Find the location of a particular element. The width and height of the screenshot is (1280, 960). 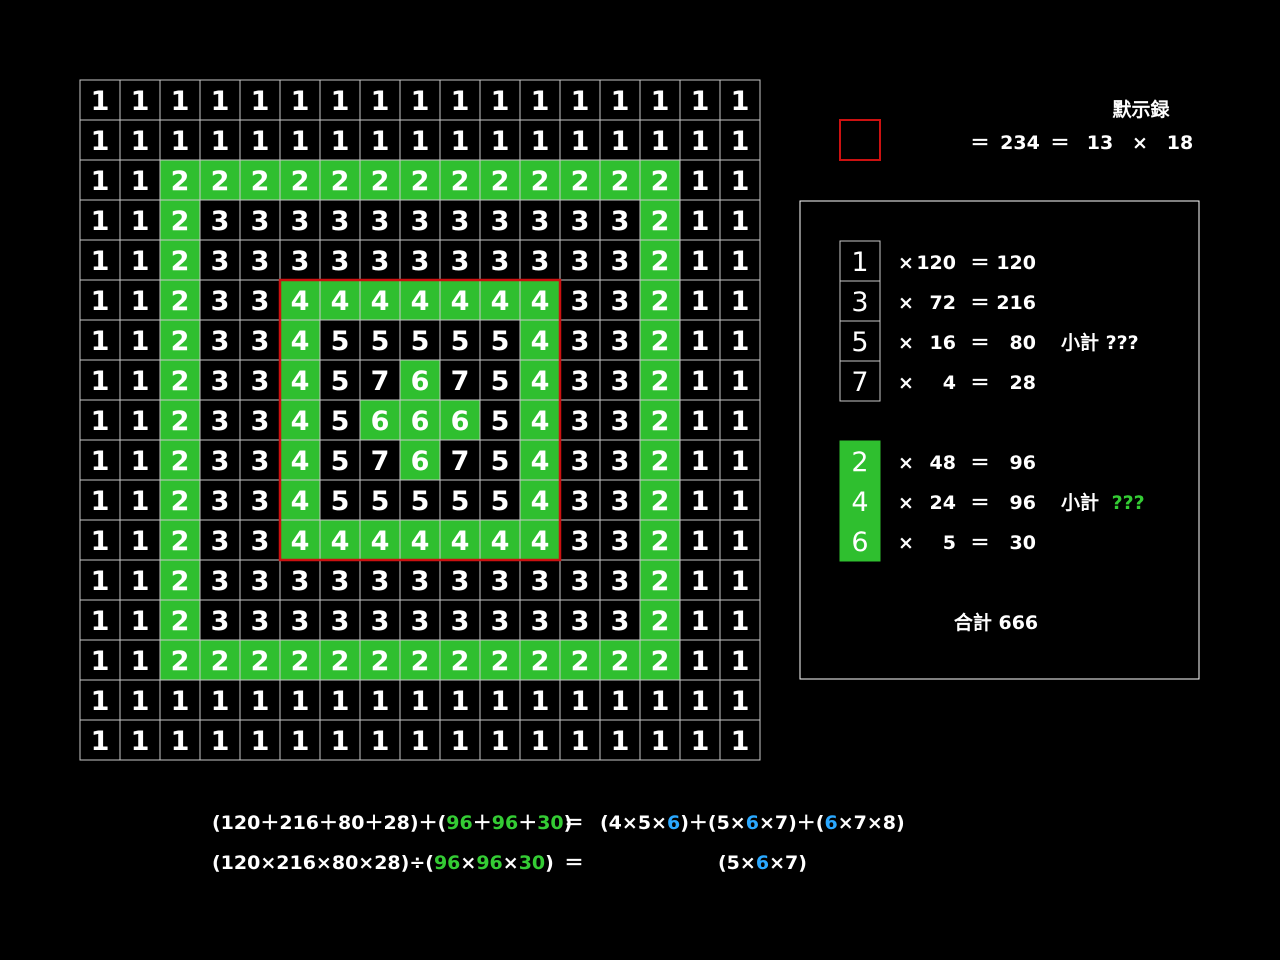

equation-part: )＋(5× is located at coordinates (713, 823).